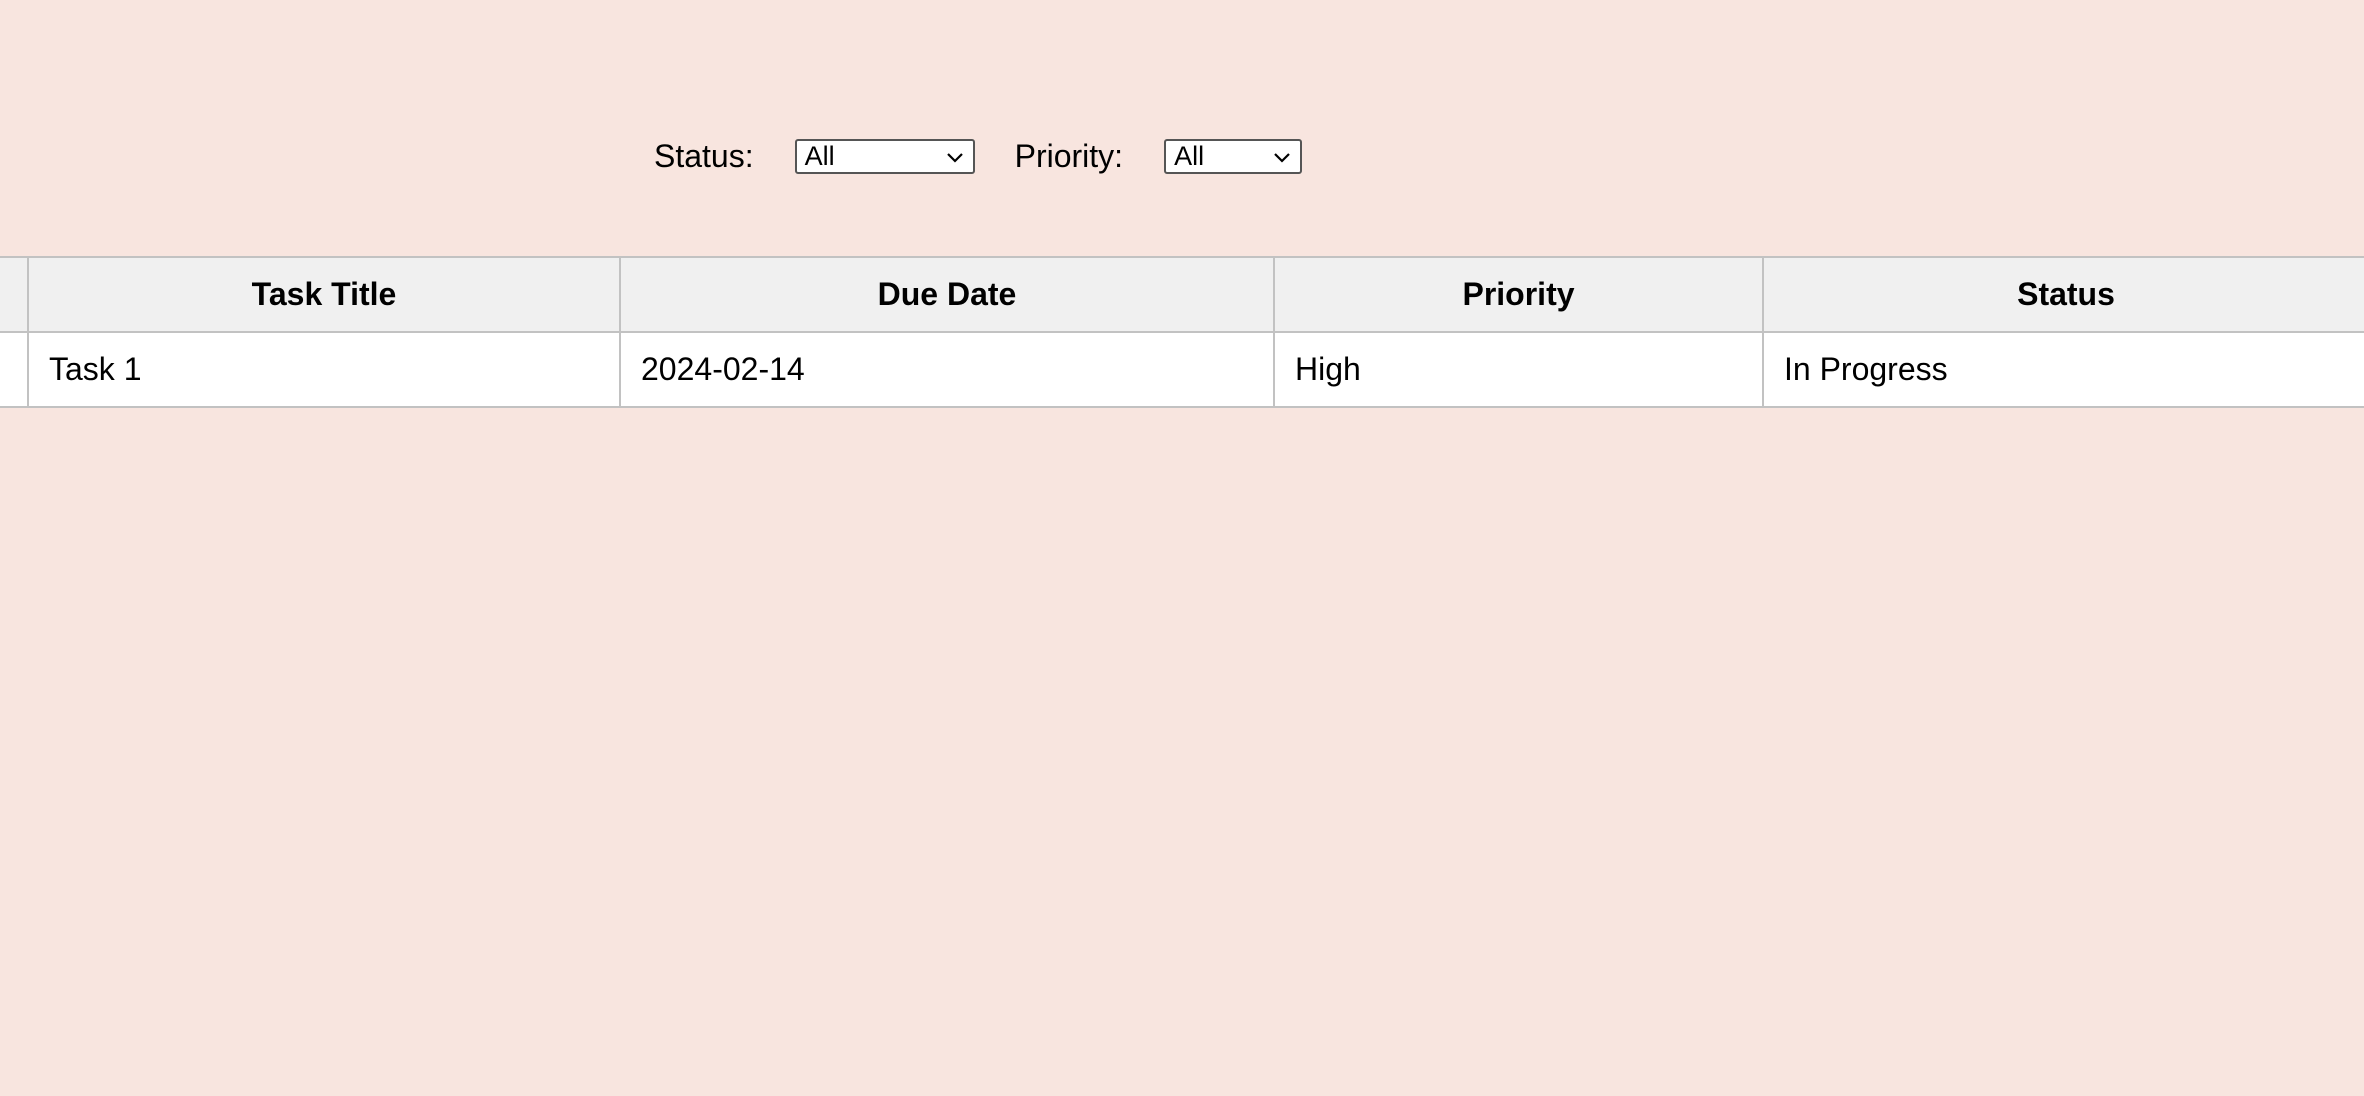 The height and width of the screenshot is (1096, 2364). Describe the element at coordinates (1233, 156) in the screenshot. I see `priority-filter-select: All` at that location.